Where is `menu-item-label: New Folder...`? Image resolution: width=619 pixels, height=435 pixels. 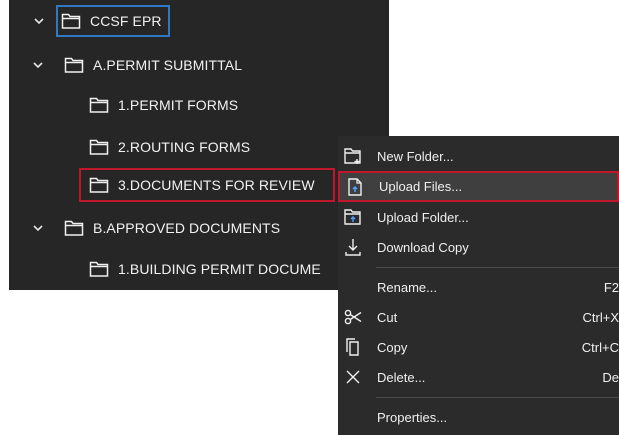
menu-item-label: New Folder... is located at coordinates (415, 156).